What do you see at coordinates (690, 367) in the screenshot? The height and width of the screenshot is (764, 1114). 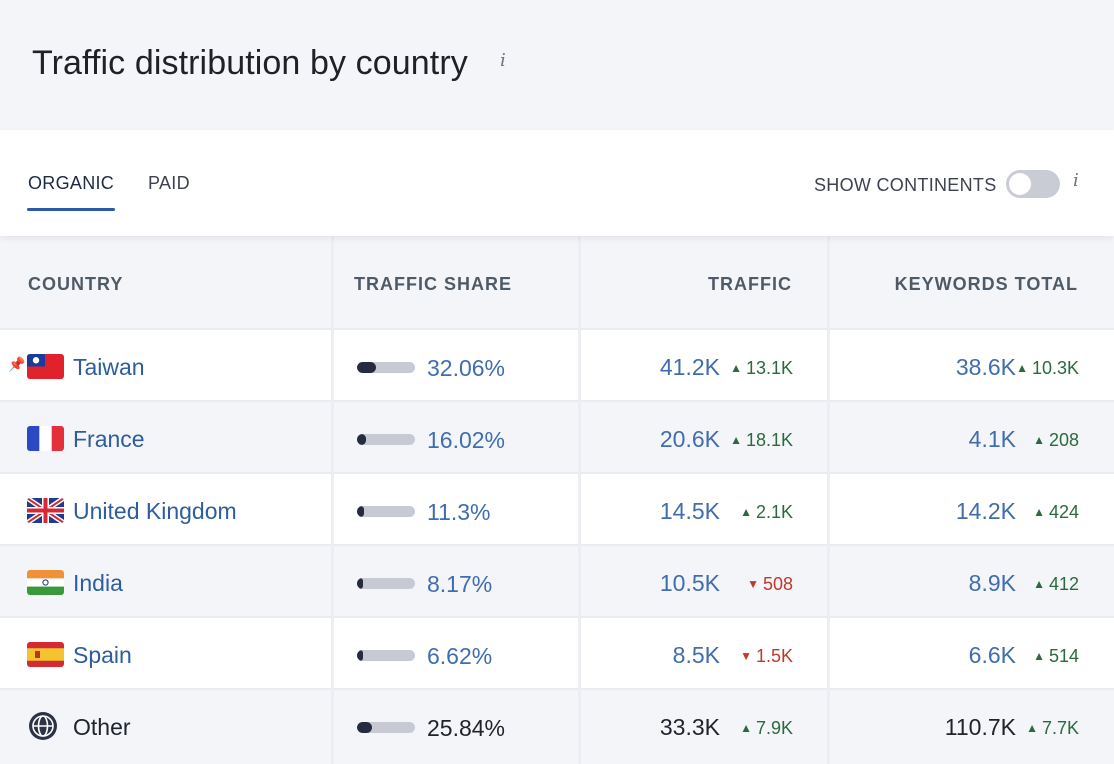 I see `traffic-value: 41.2K` at bounding box center [690, 367].